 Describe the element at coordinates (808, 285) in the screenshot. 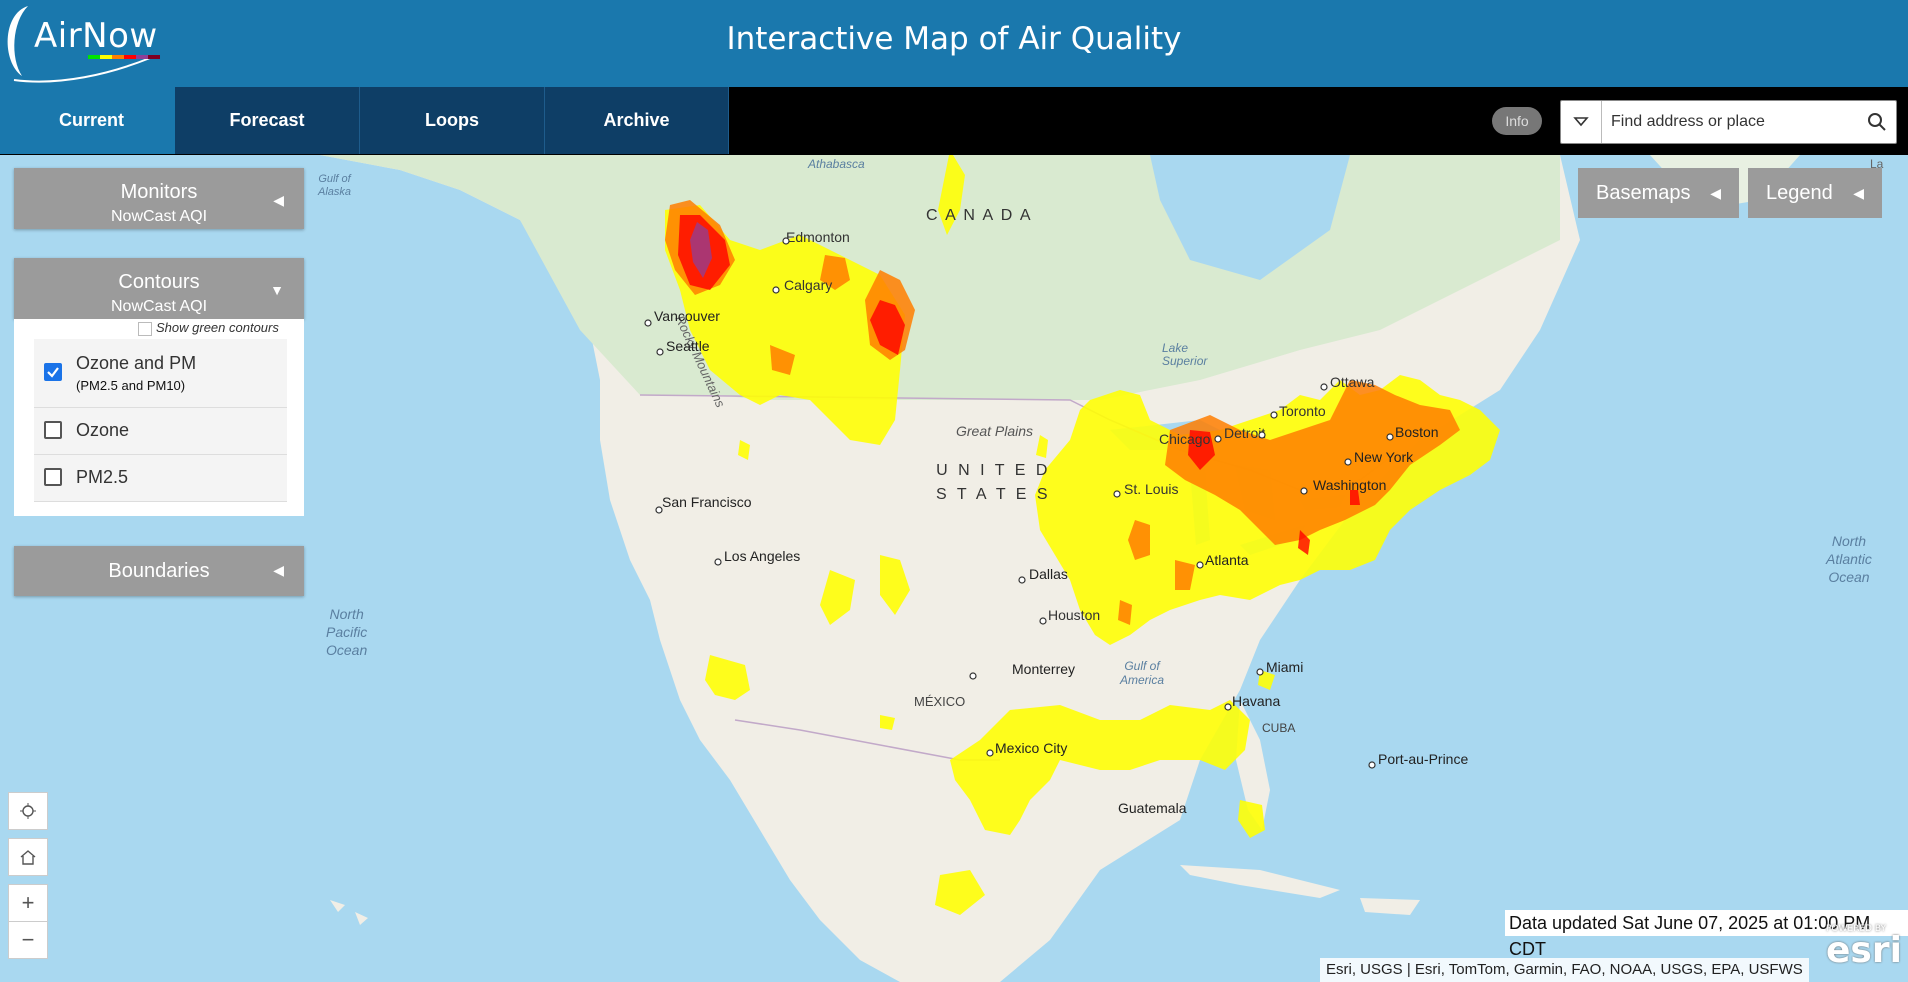

I see `city-calgary: Calgary` at that location.